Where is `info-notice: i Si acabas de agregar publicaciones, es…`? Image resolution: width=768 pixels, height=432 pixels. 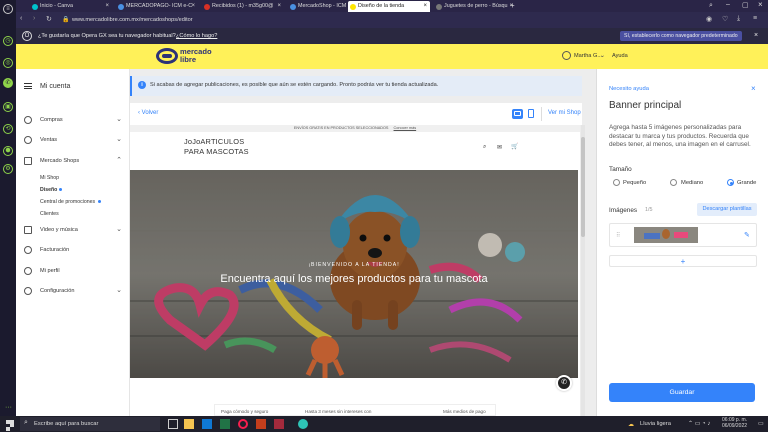
info-notice: i Si acabas de agregar publicaciones, es… is located at coordinates (356, 86).